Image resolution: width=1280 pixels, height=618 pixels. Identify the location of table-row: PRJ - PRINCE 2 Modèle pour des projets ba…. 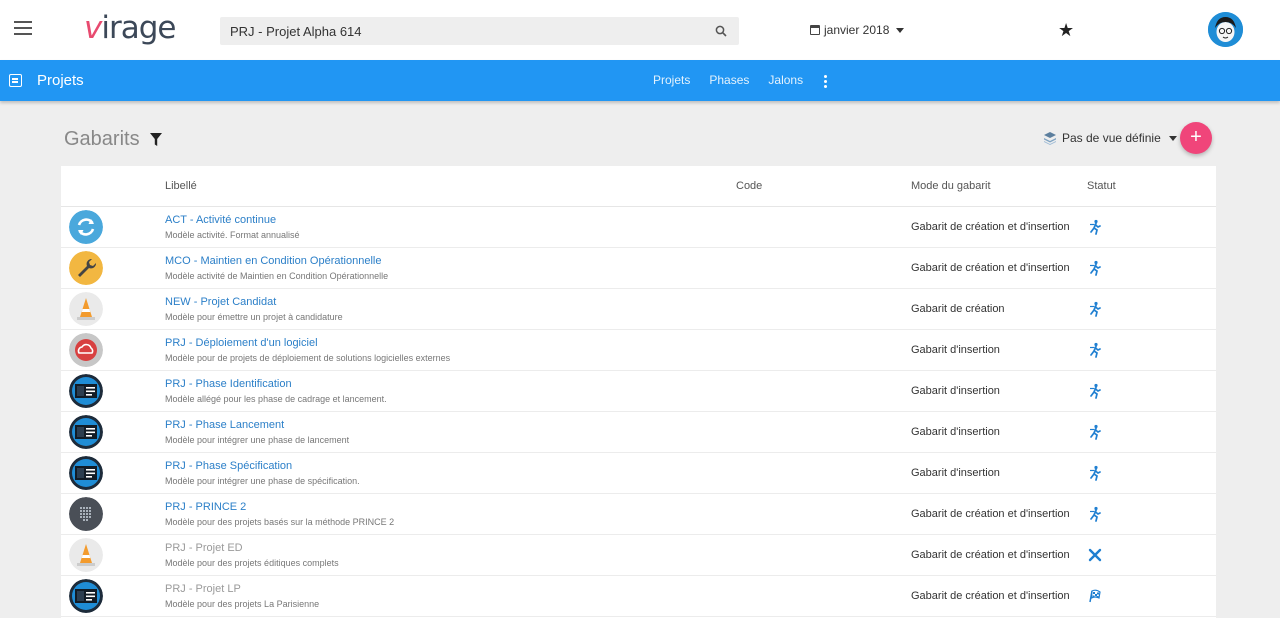
(638, 514).